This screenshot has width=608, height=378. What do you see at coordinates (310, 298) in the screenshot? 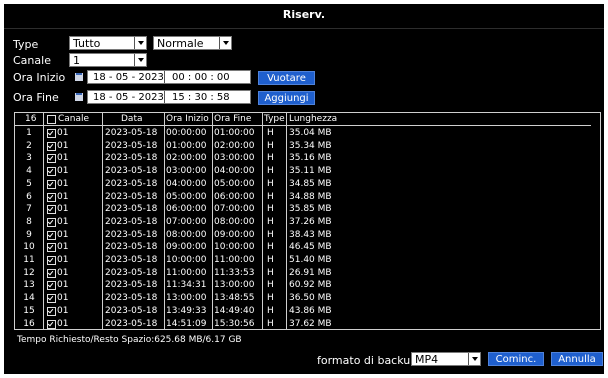
I see `cell-size: 36.50 MB` at bounding box center [310, 298].